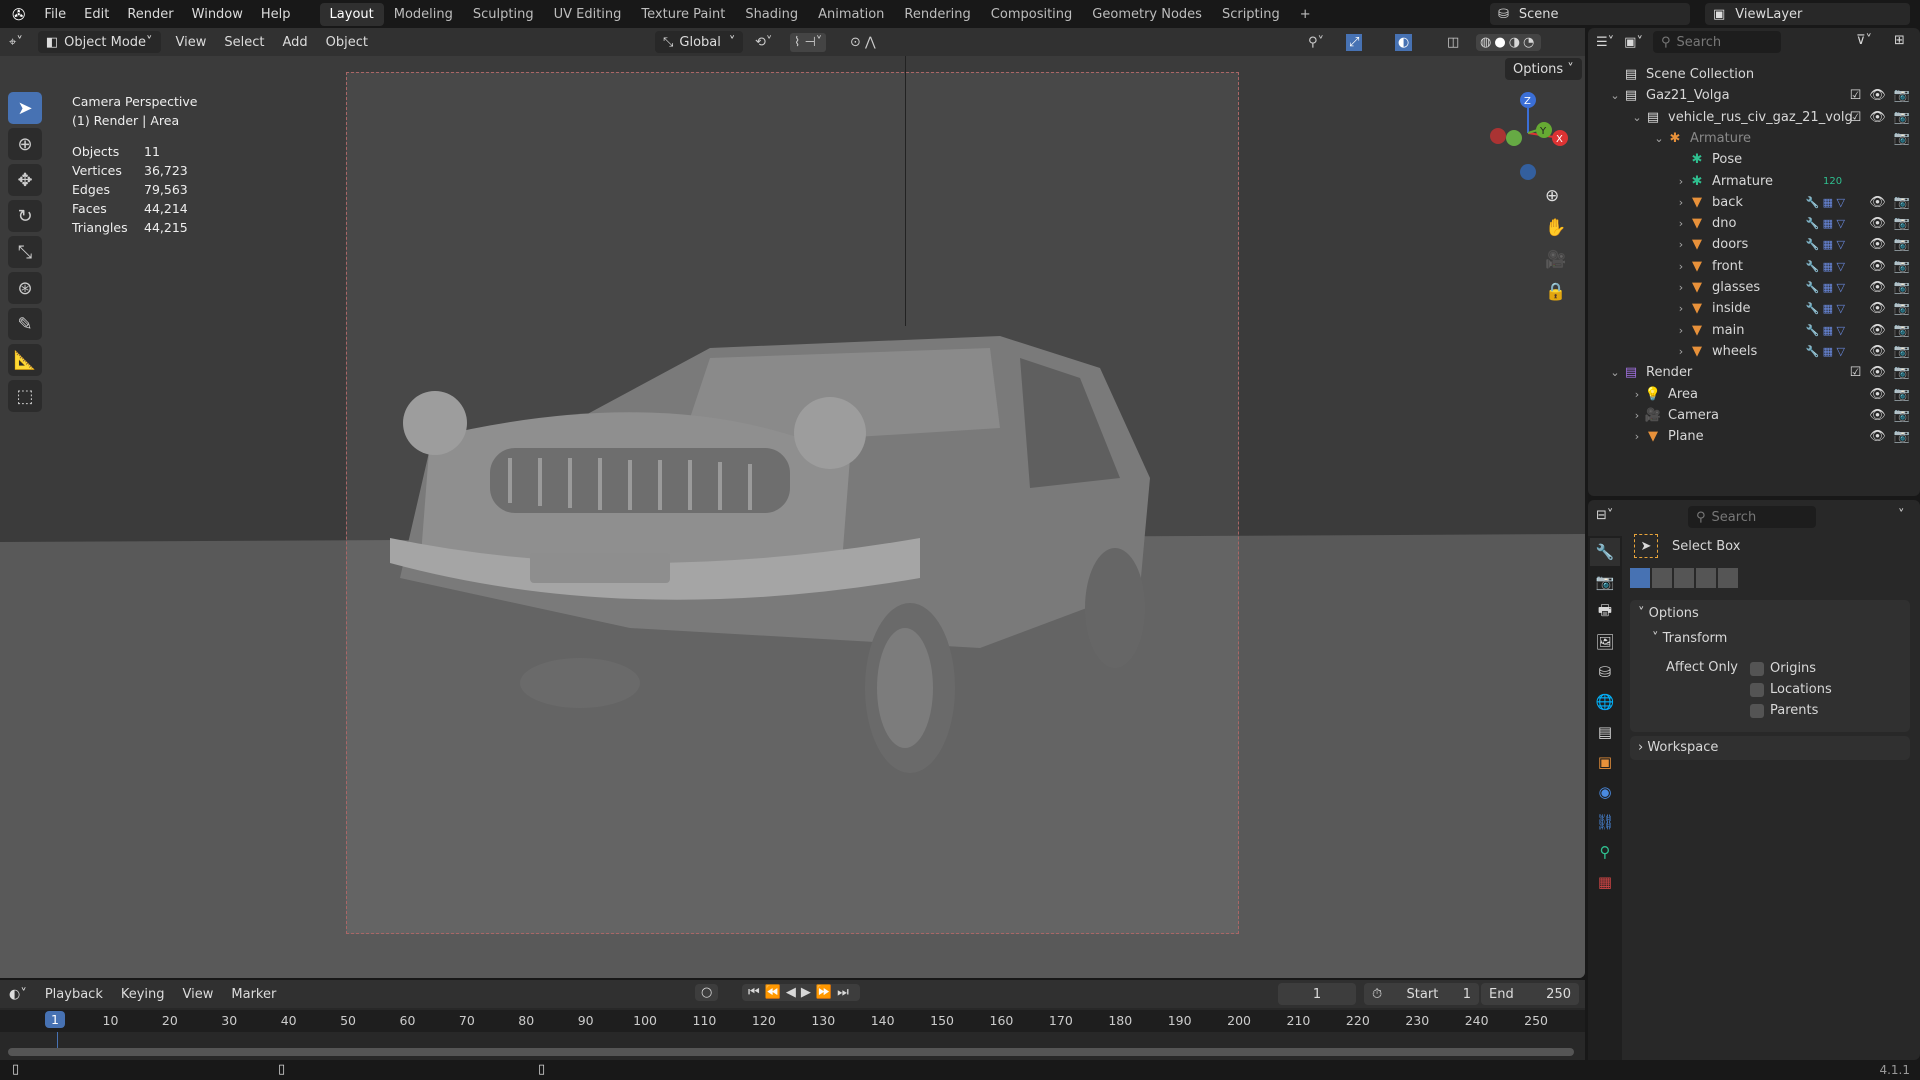 Image resolution: width=1920 pixels, height=1080 pixels. I want to click on outliner-row: ⌄ ▤ Render ☑ 👁 📷, so click(1754, 372).